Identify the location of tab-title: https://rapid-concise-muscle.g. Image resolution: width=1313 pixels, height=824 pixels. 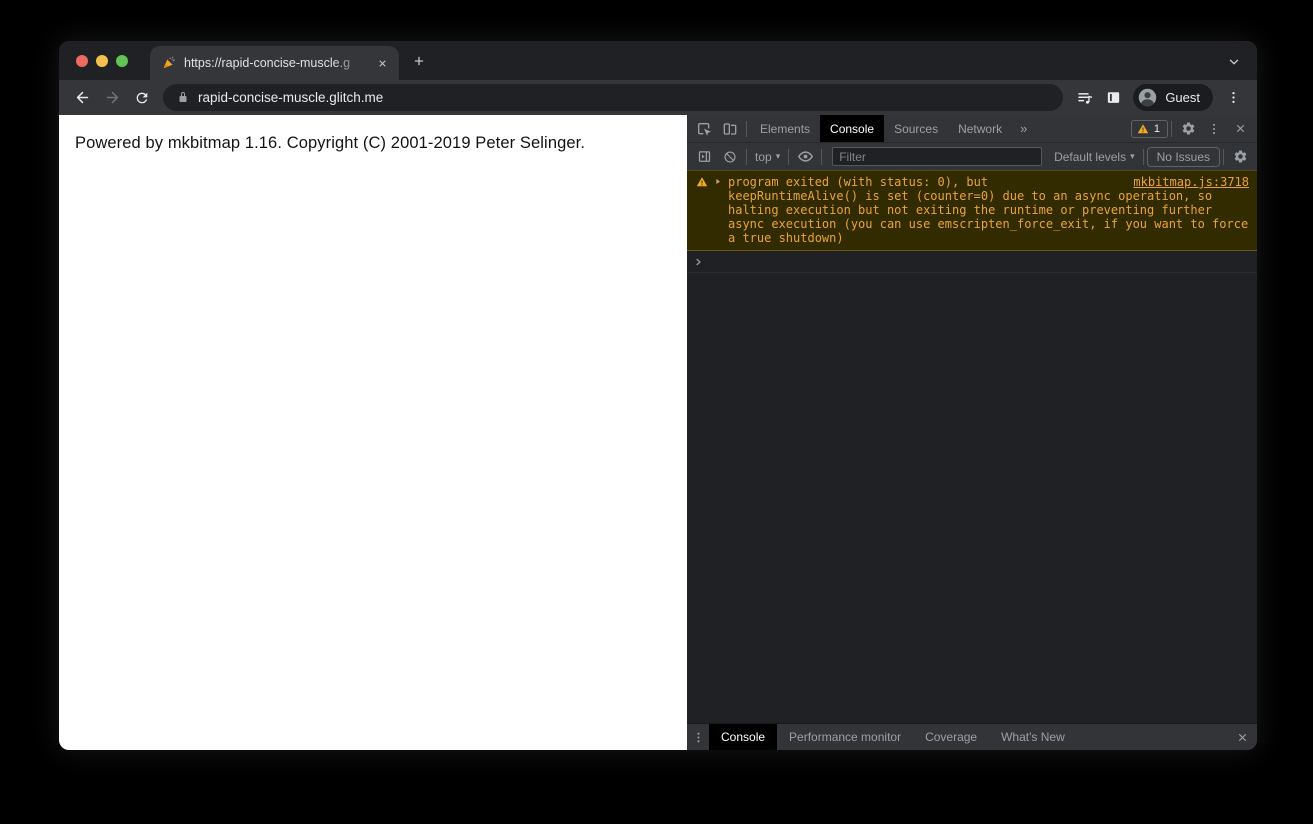
(267, 63).